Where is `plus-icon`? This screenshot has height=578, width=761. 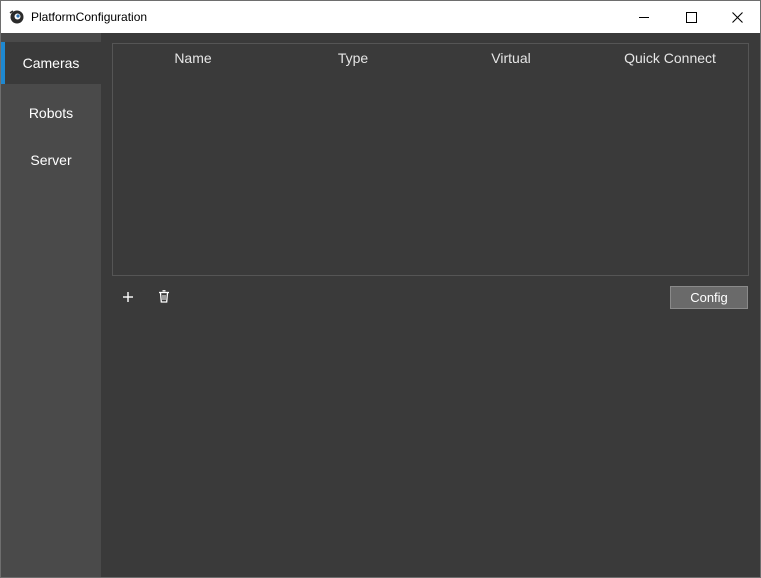
plus-icon is located at coordinates (128, 297).